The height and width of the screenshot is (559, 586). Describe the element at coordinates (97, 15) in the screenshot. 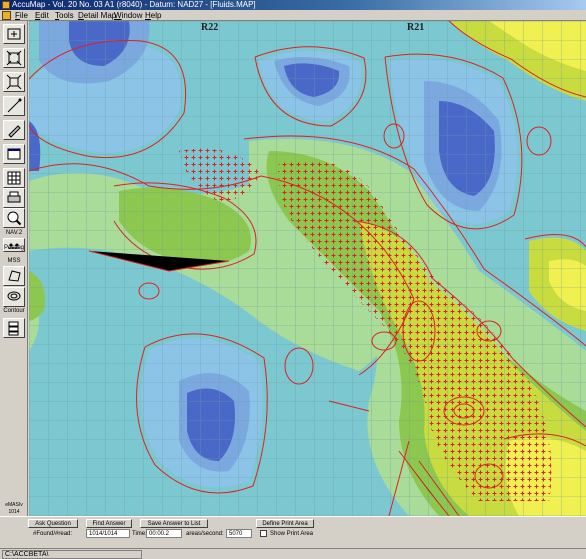

I see `menu-detail-map: Detail Map` at that location.